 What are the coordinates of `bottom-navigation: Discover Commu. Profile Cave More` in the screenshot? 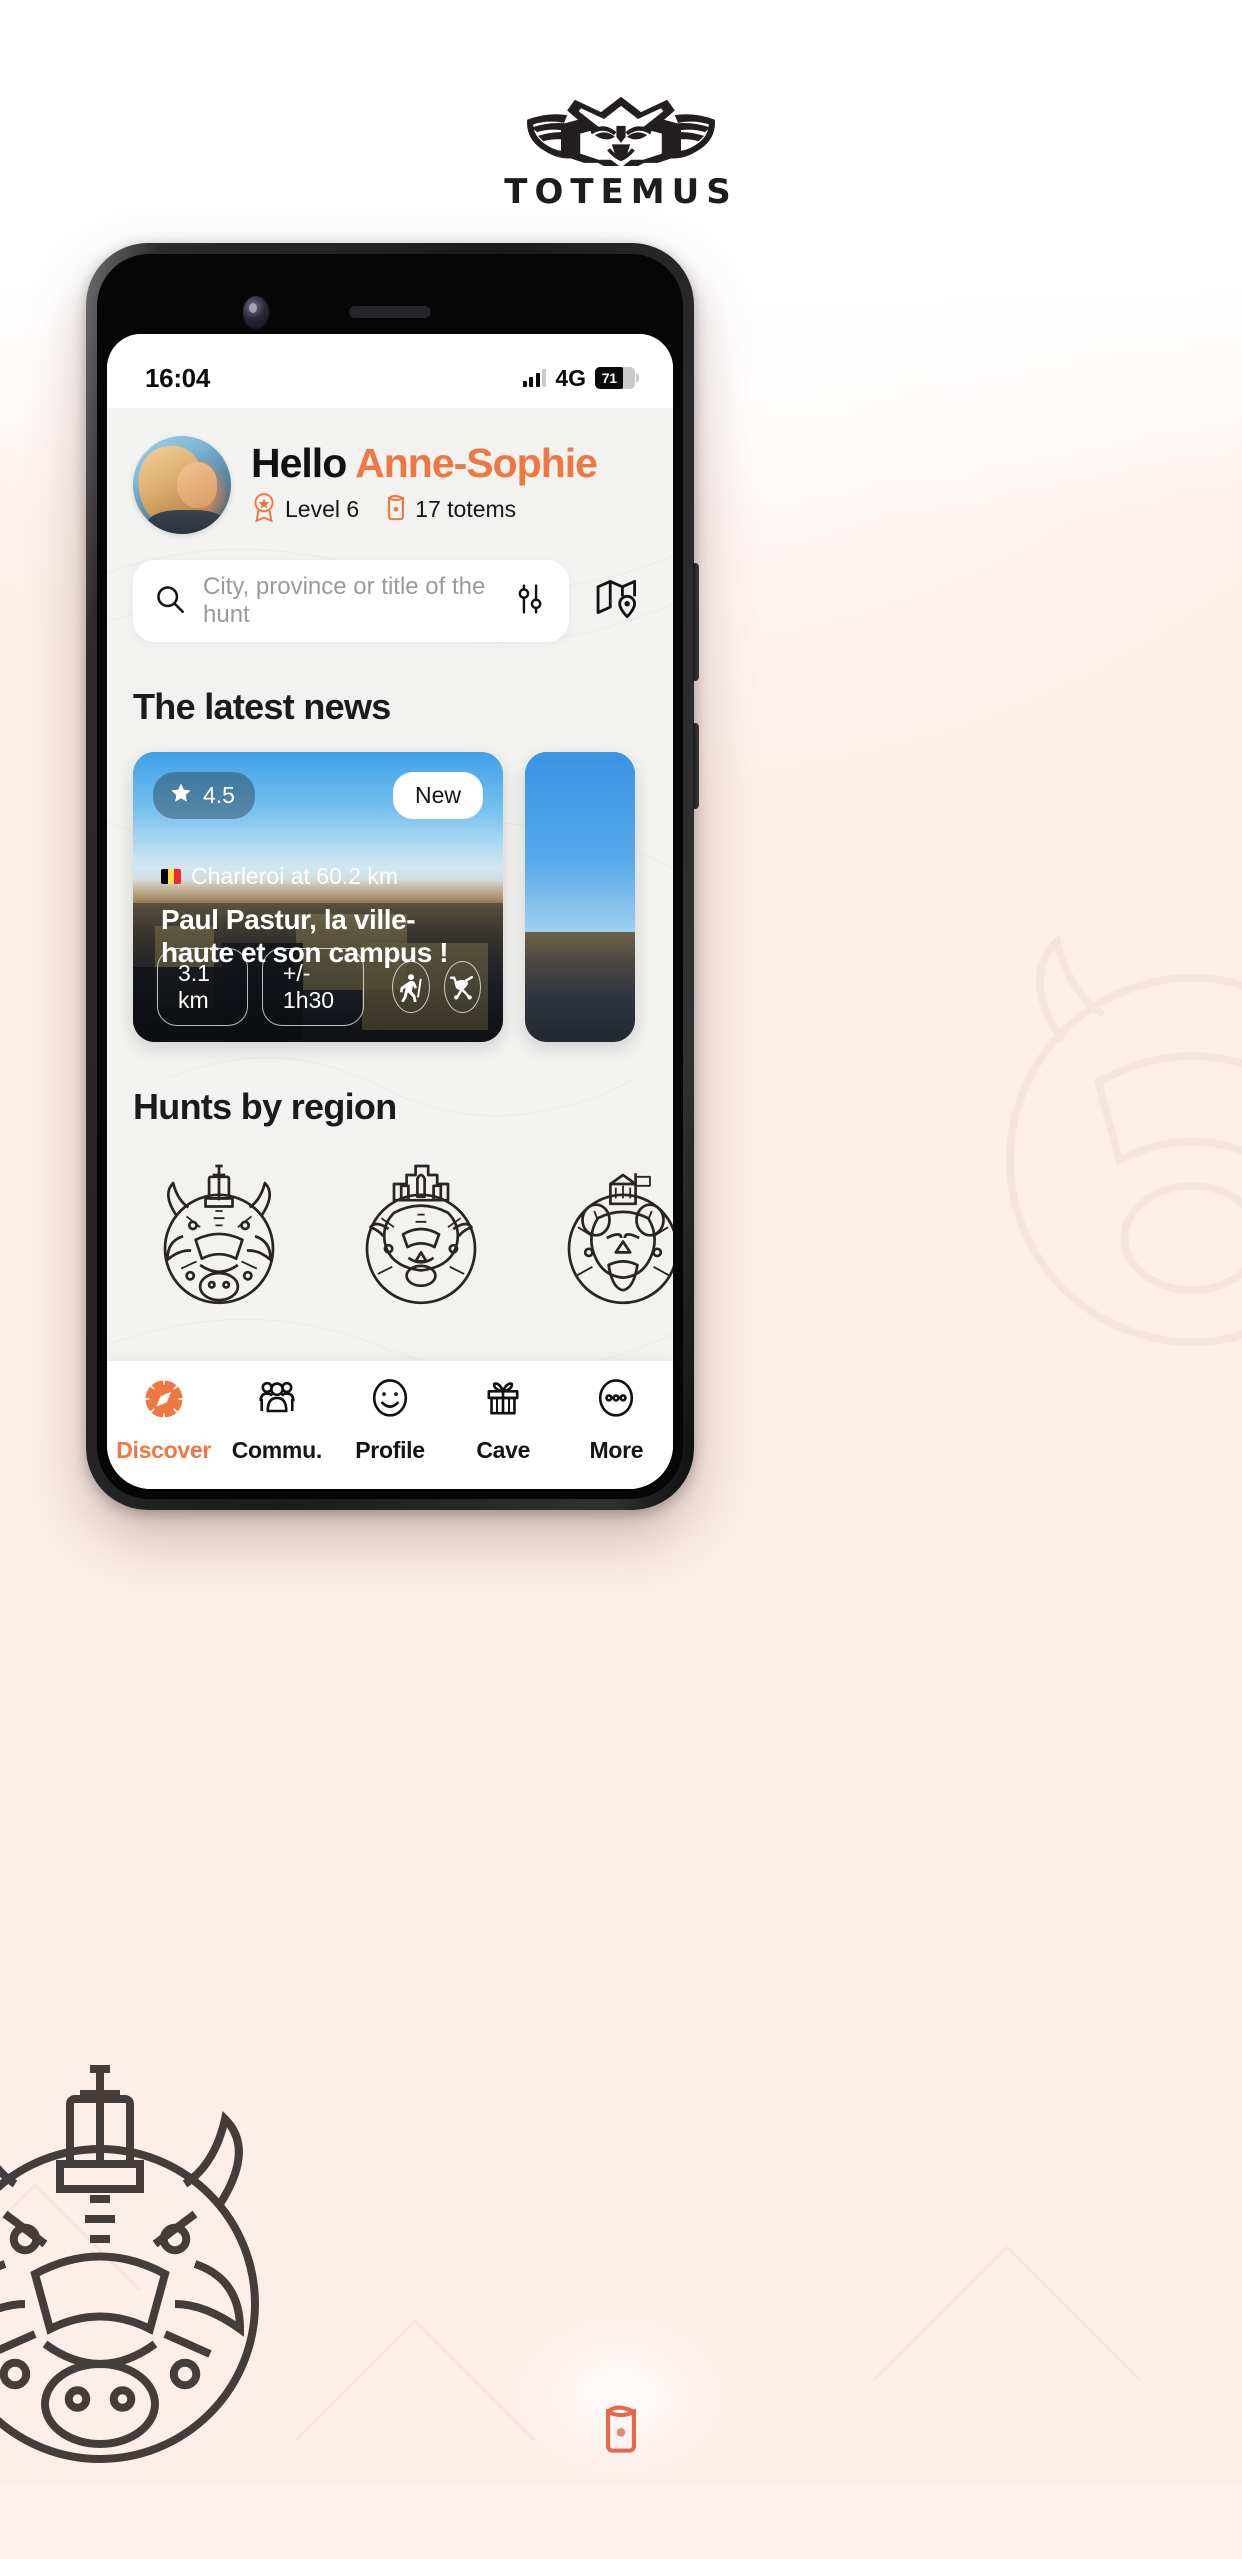 It's located at (390, 1425).